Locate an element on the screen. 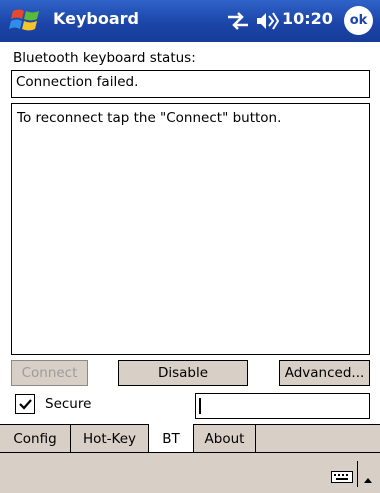 The image size is (380, 493). windows-start-icon is located at coordinates (26, 21).